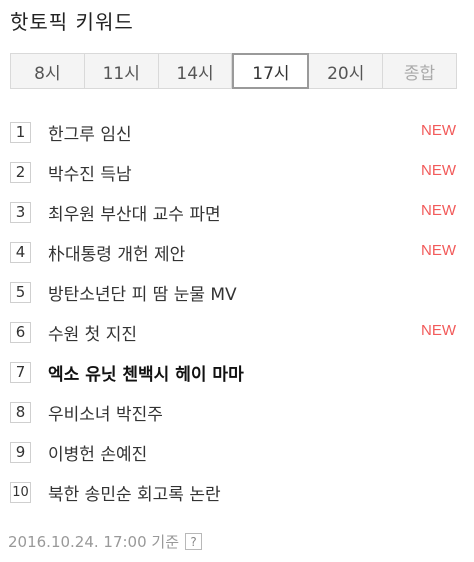 The height and width of the screenshot is (562, 474). What do you see at coordinates (233, 492) in the screenshot?
I see `keyword-row: 10 북한 송민순 회고록 논란` at bounding box center [233, 492].